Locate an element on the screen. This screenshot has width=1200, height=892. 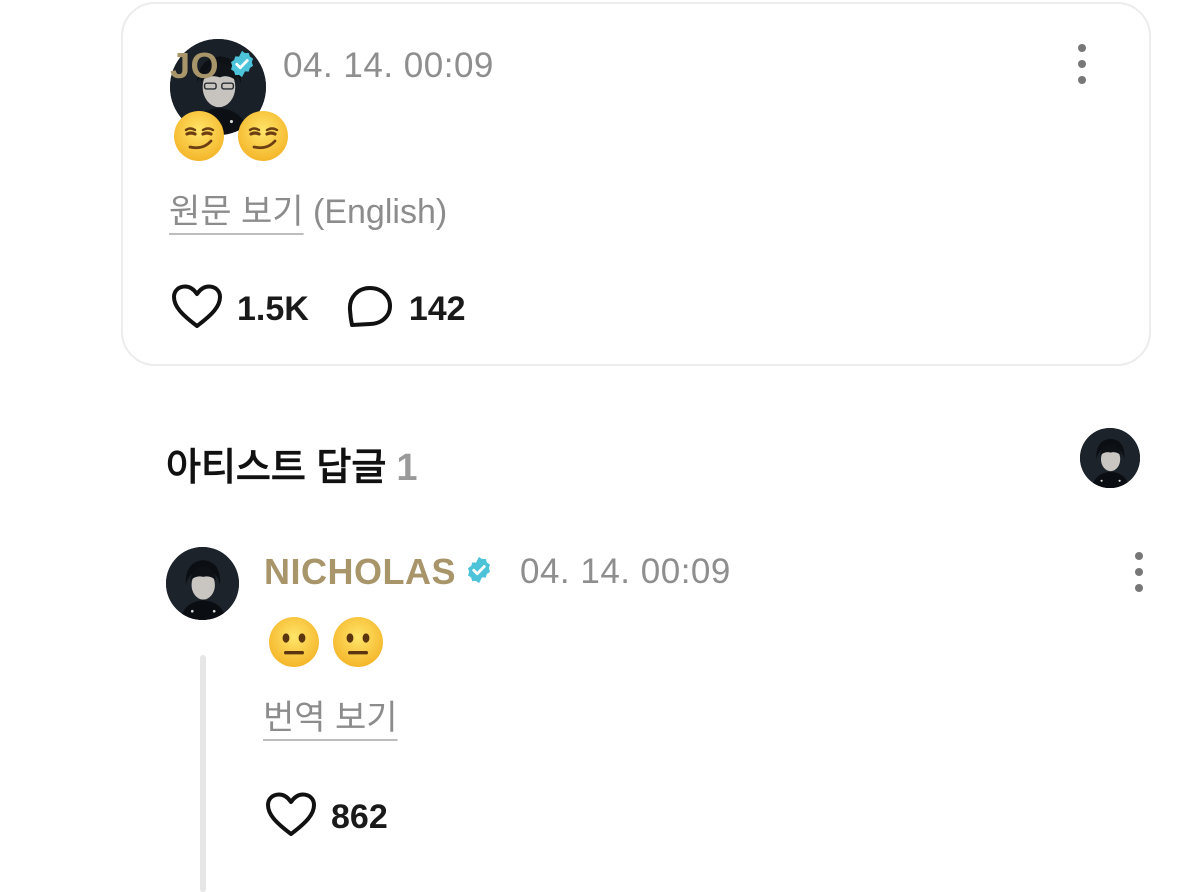
view-original-link: 원문 보기 (English) is located at coordinates (308, 208).